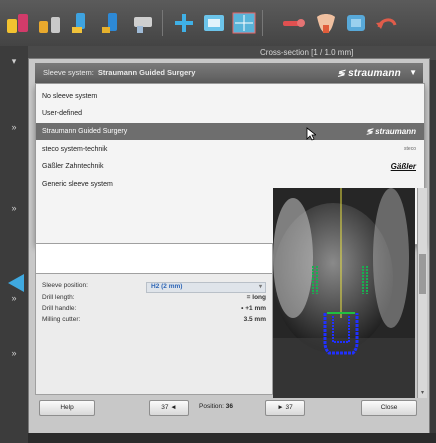 The height and width of the screenshot is (443, 436). What do you see at coordinates (229, 406) in the screenshot?
I see `position-value: 36` at bounding box center [229, 406].